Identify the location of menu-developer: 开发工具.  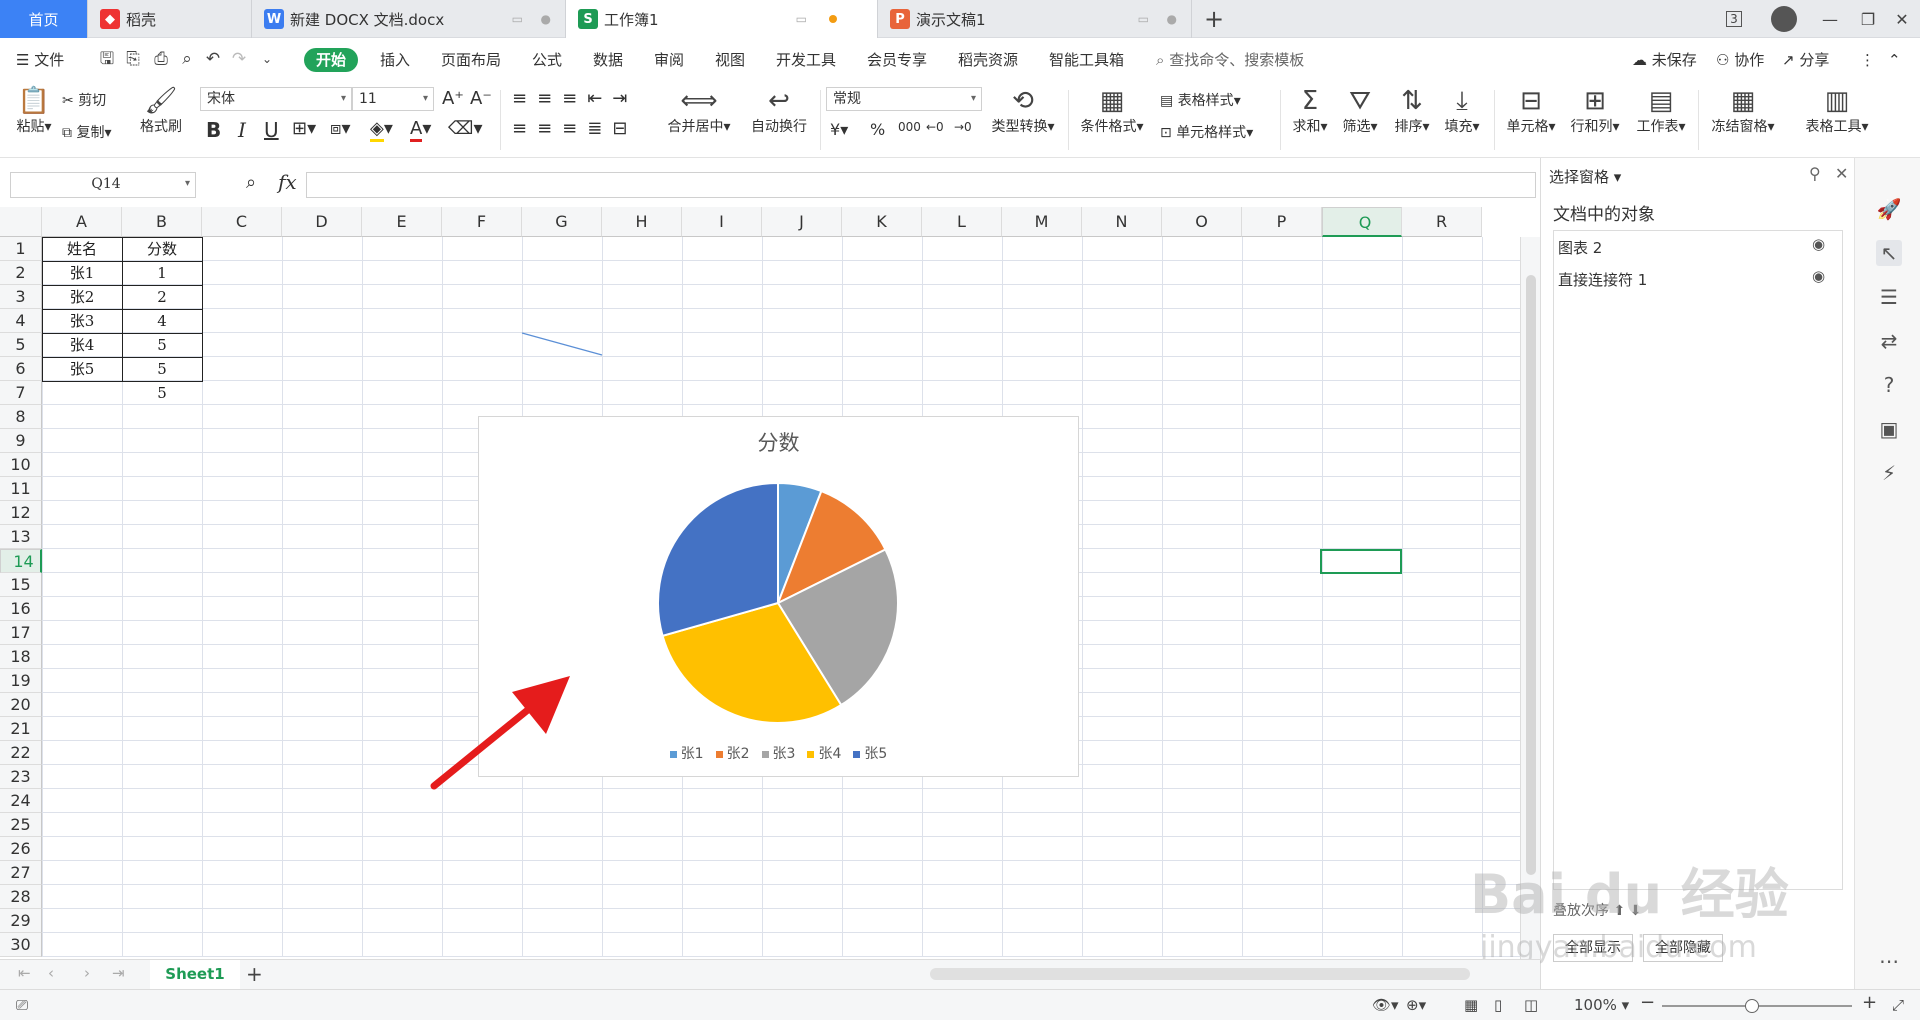
(806, 60).